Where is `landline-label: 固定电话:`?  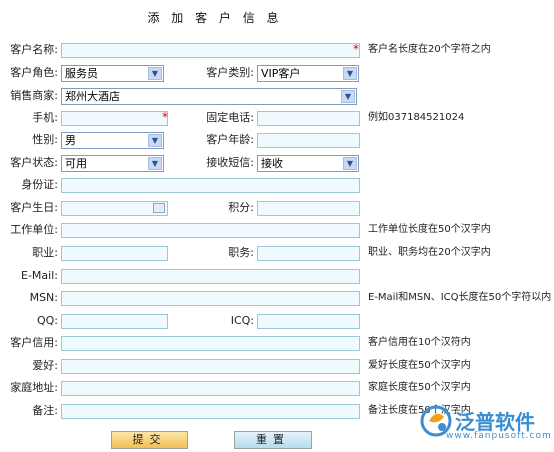
landline-label: 固定电话: is located at coordinates (230, 117).